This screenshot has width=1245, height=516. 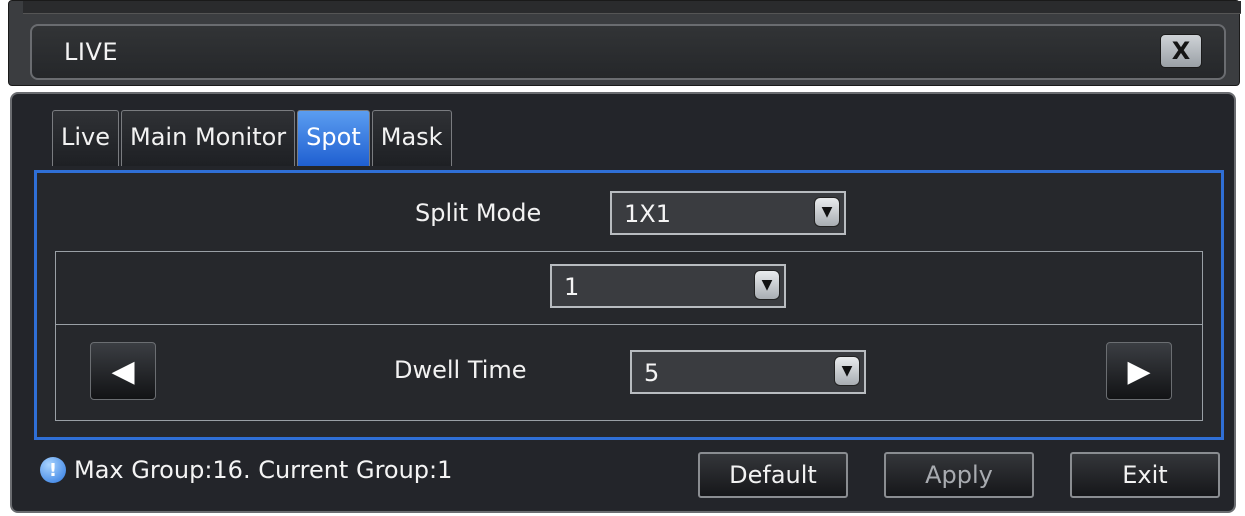 I want to click on tab-live: Live, so click(x=86, y=138).